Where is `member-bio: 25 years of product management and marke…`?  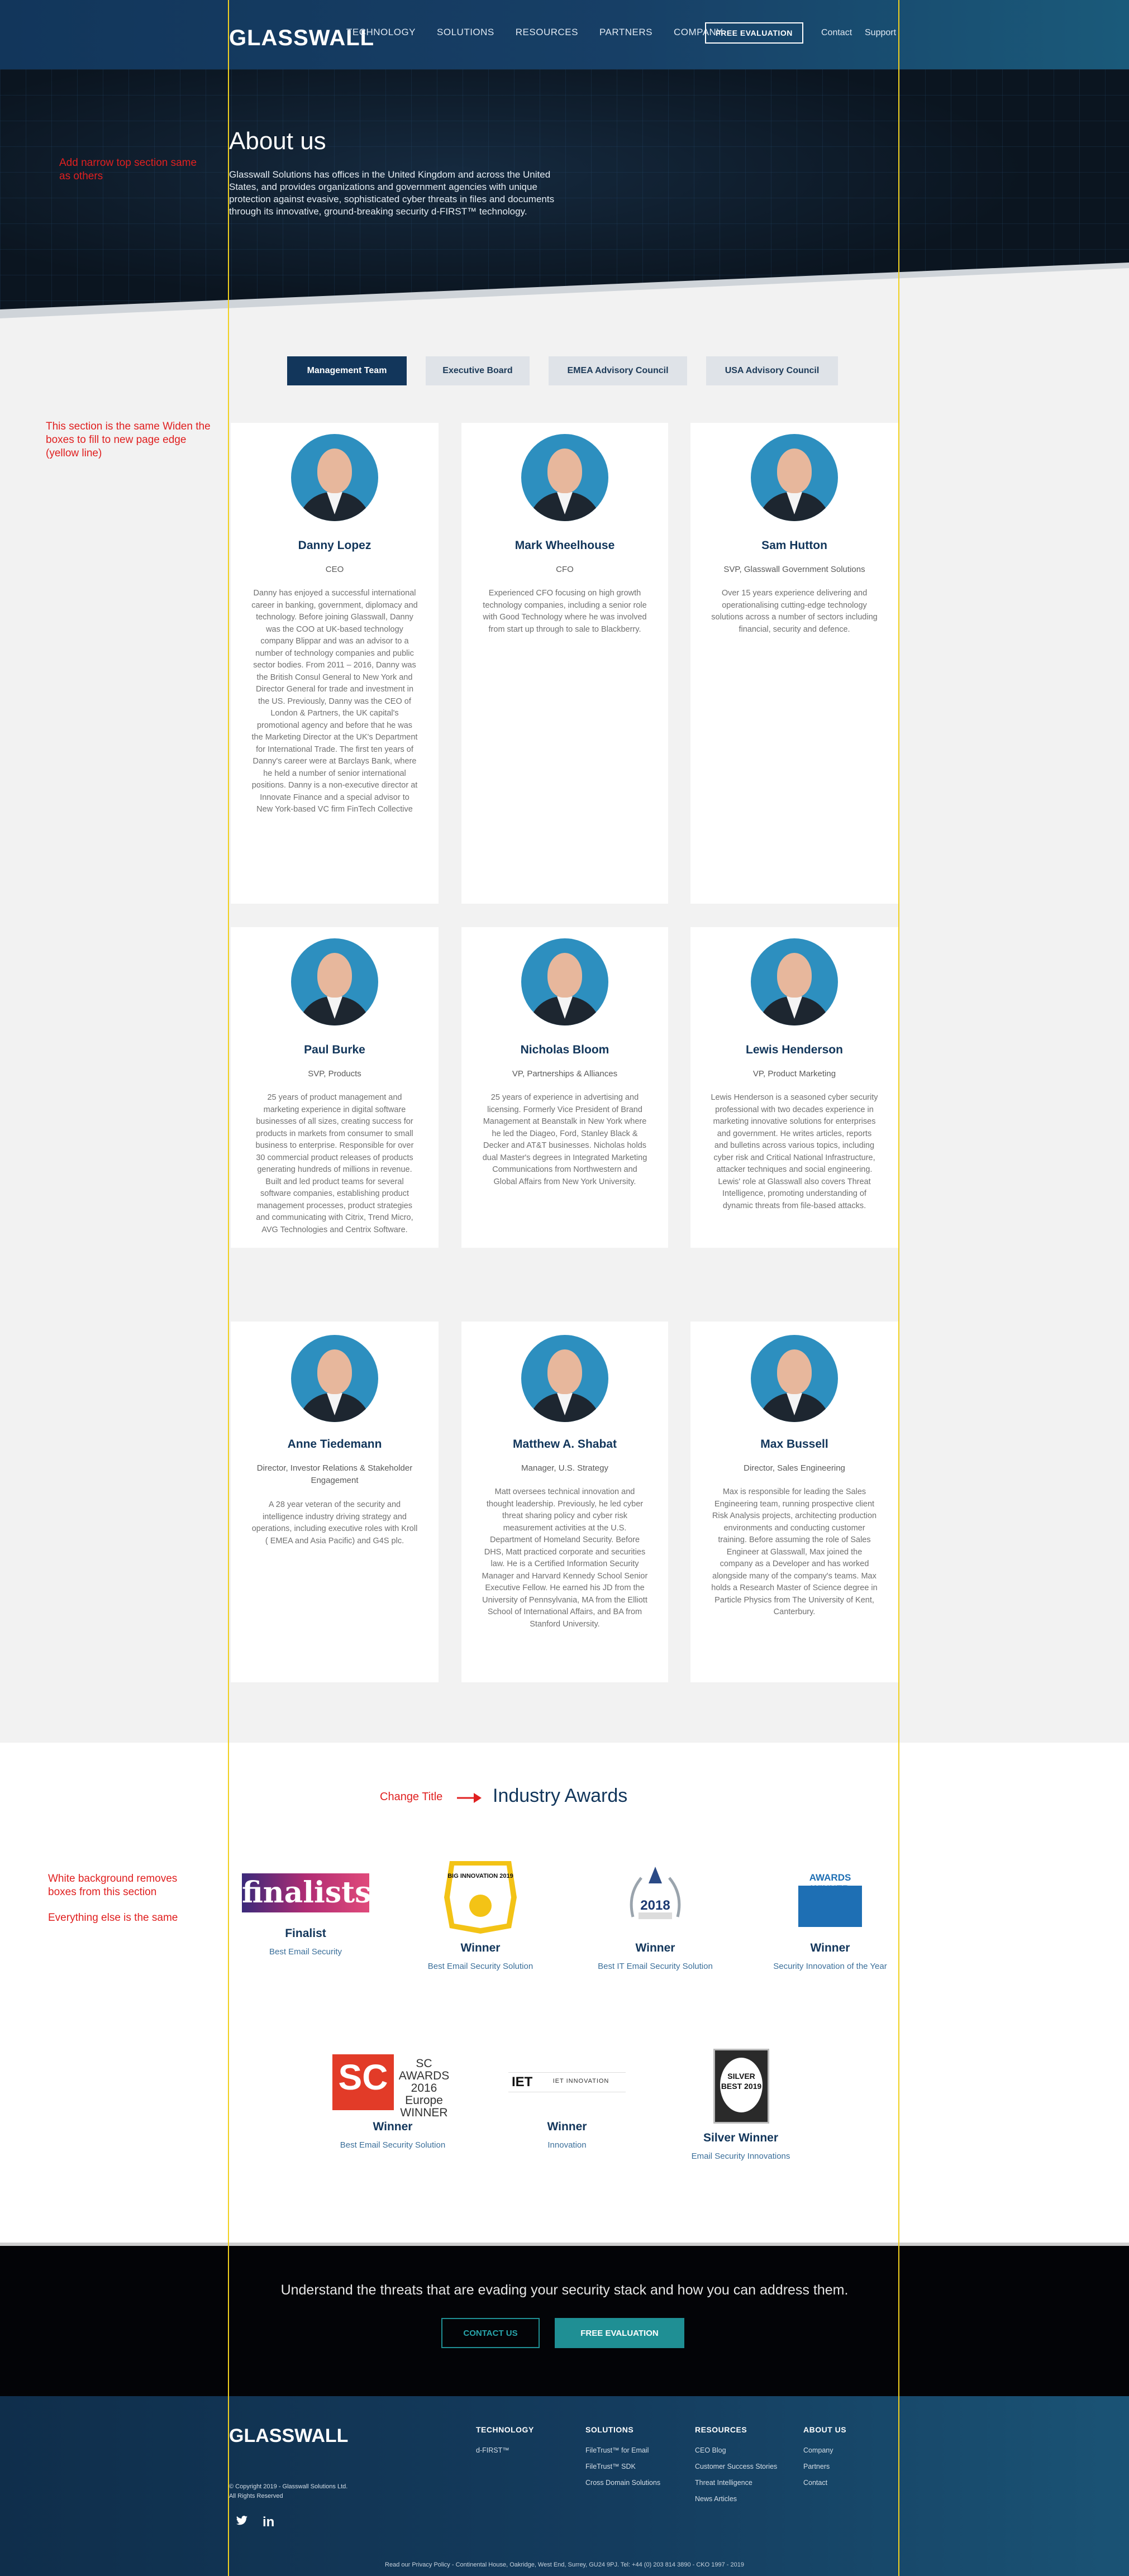 member-bio: 25 years of product management and marke… is located at coordinates (334, 1163).